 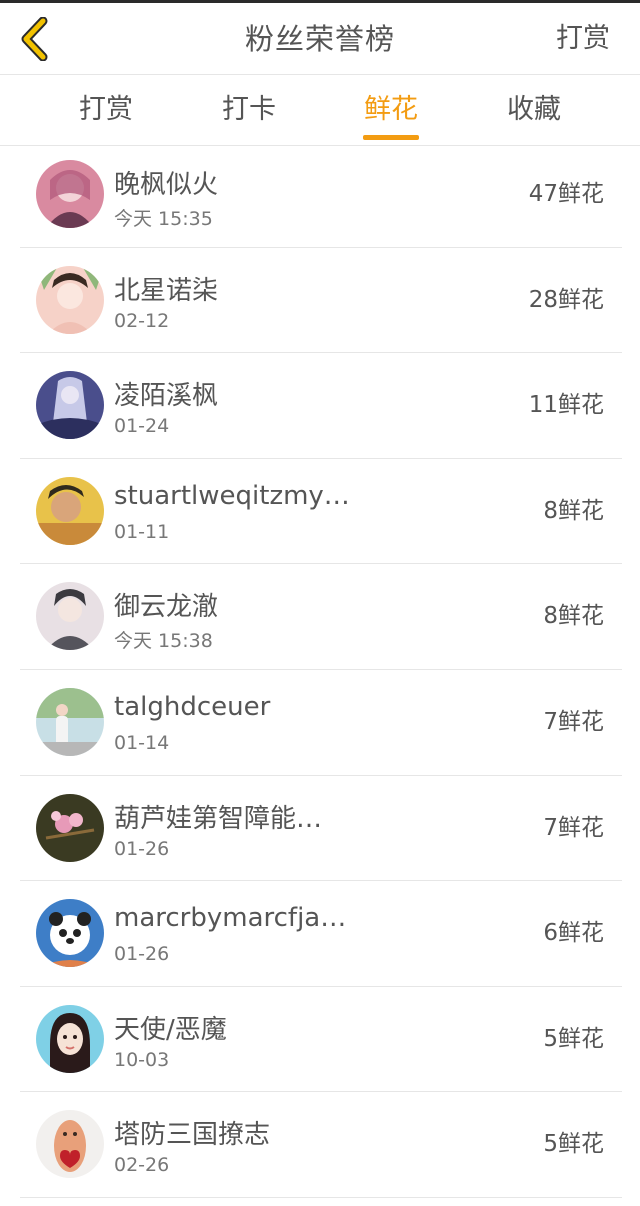 I want to click on timestamp: 01-11, so click(x=142, y=531).